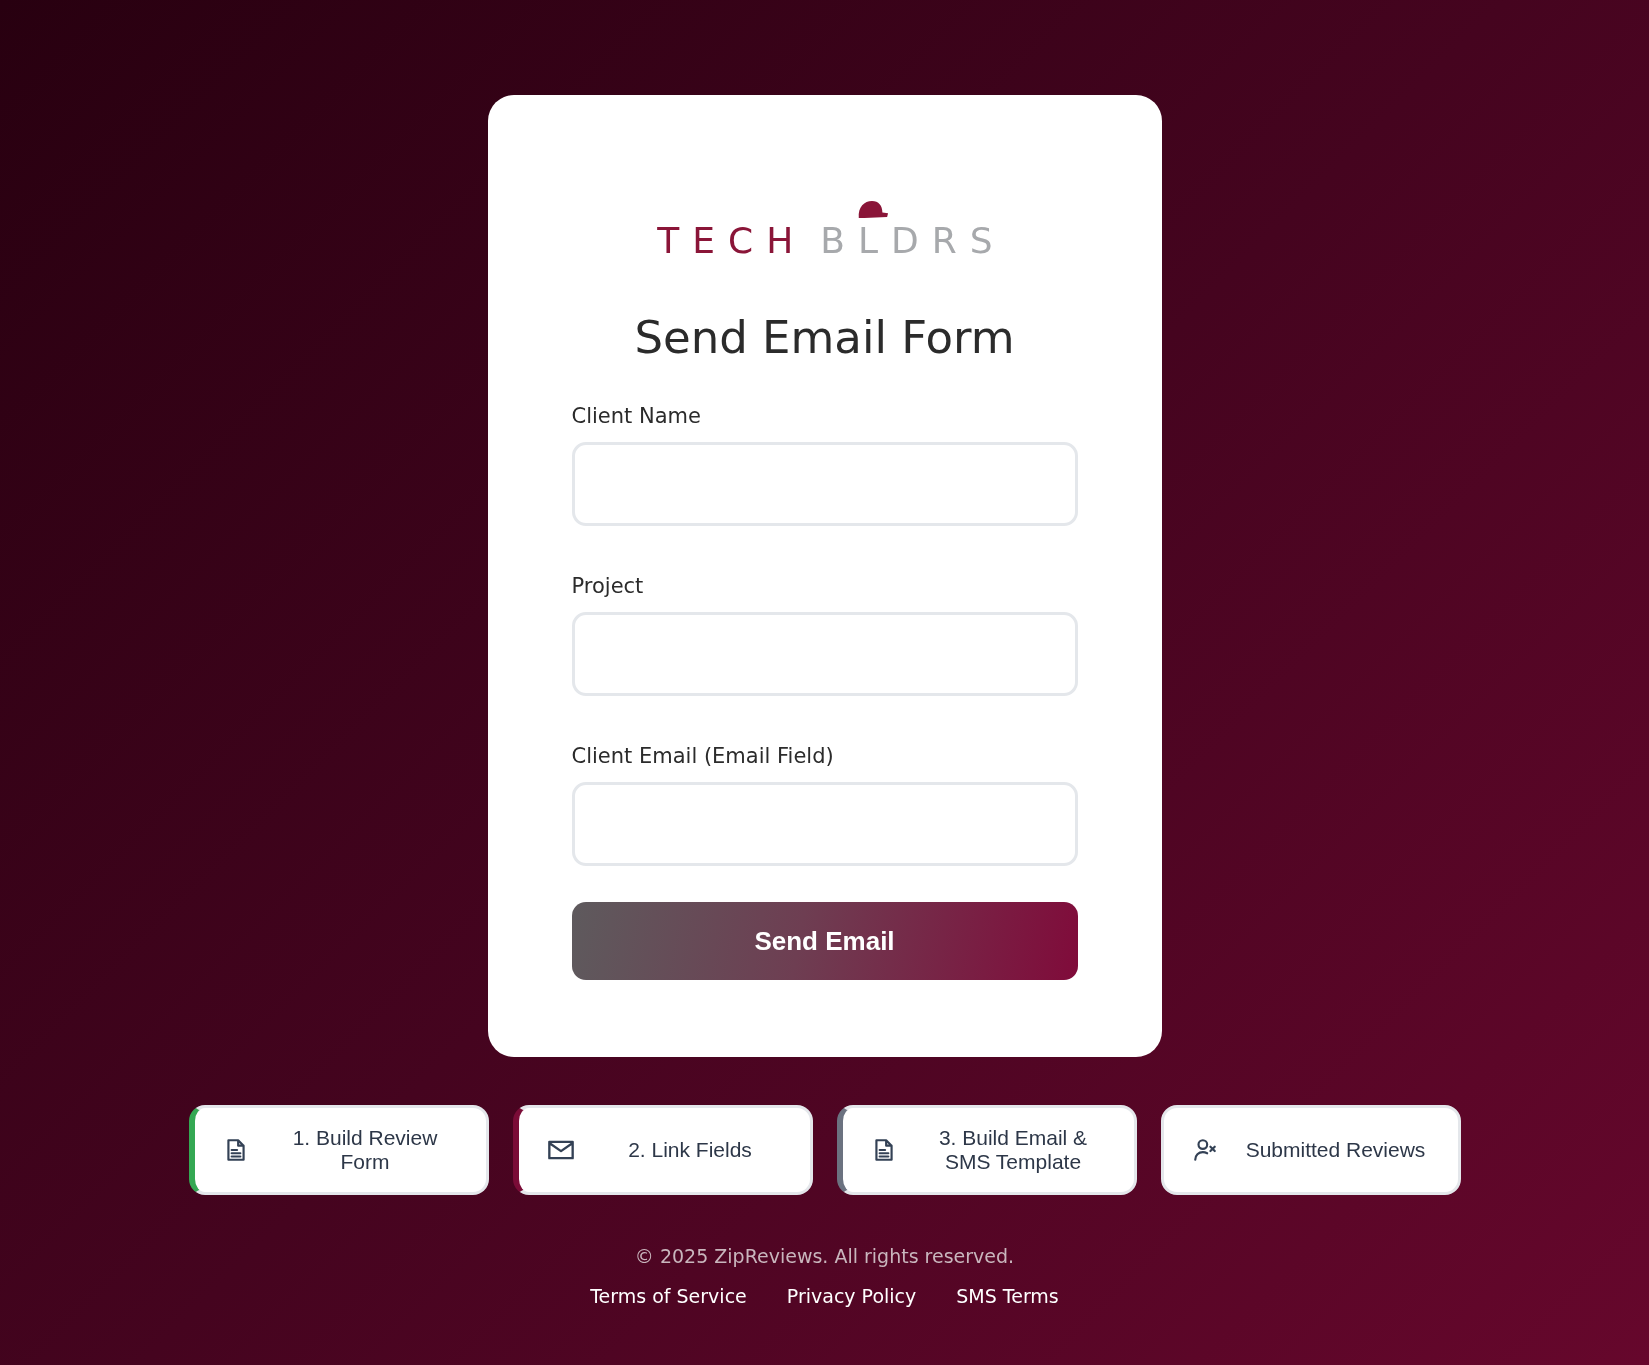 This screenshot has height=1365, width=1649. I want to click on field-label: Project, so click(608, 586).